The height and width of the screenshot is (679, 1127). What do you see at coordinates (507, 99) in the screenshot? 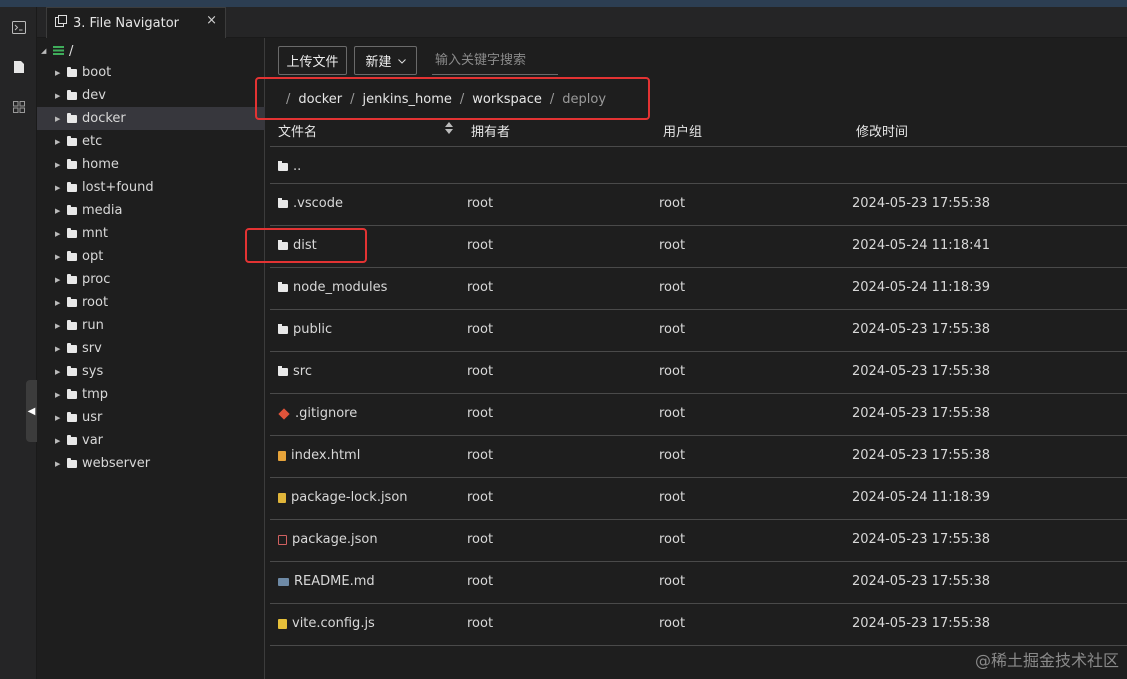
I see `breadcrumb-workspace: workspace` at bounding box center [507, 99].